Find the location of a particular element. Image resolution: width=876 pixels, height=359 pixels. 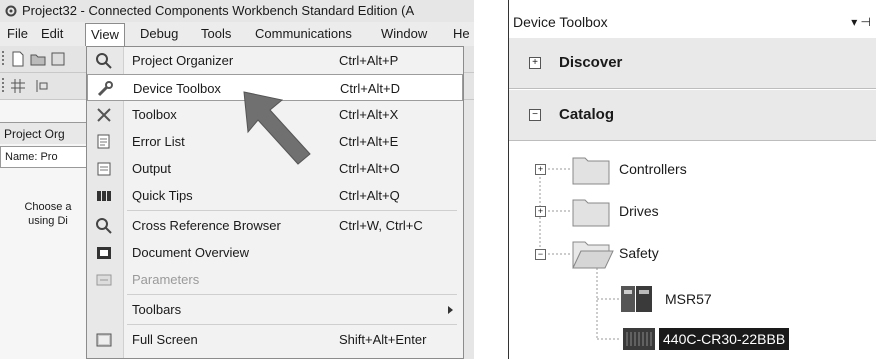

menu-item-document-overview: Document Overview is located at coordinates (275, 252).